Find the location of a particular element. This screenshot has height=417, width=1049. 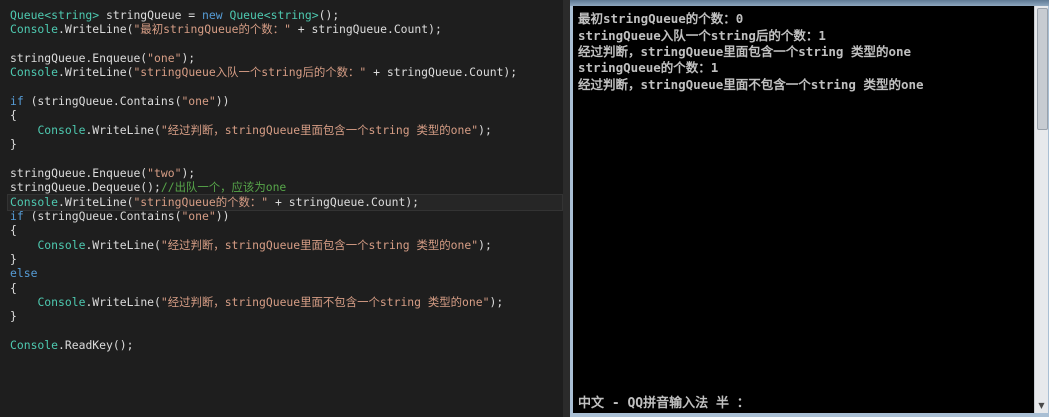

code-line: stringQueue.Enqueue("one"); is located at coordinates (286, 58).